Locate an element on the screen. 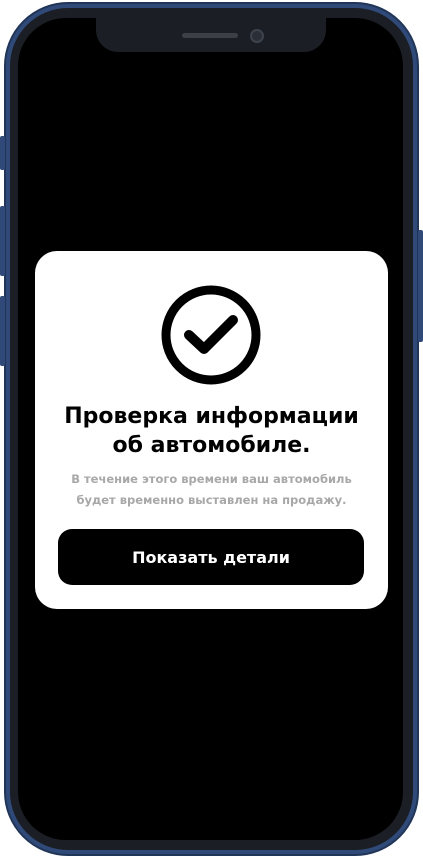 The image size is (423, 858). front-camera is located at coordinates (257, 36).